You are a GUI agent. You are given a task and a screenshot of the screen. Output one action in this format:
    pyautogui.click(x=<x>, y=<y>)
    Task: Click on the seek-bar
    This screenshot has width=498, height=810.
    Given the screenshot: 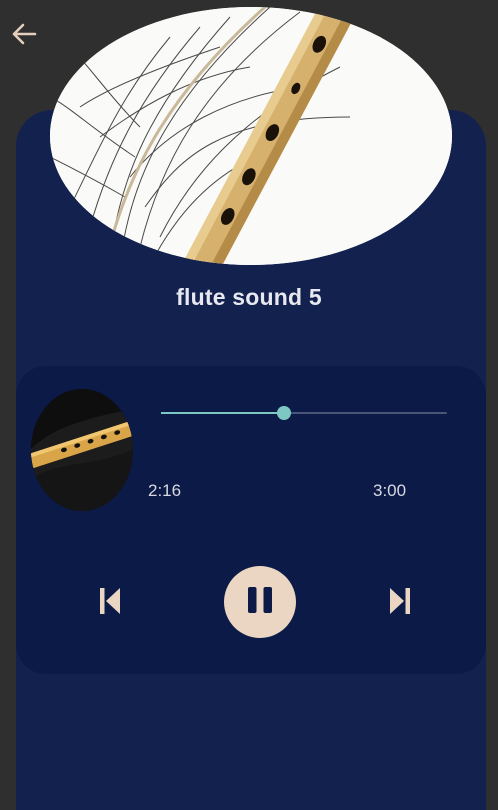 What is the action you would take?
    pyautogui.click(x=304, y=413)
    